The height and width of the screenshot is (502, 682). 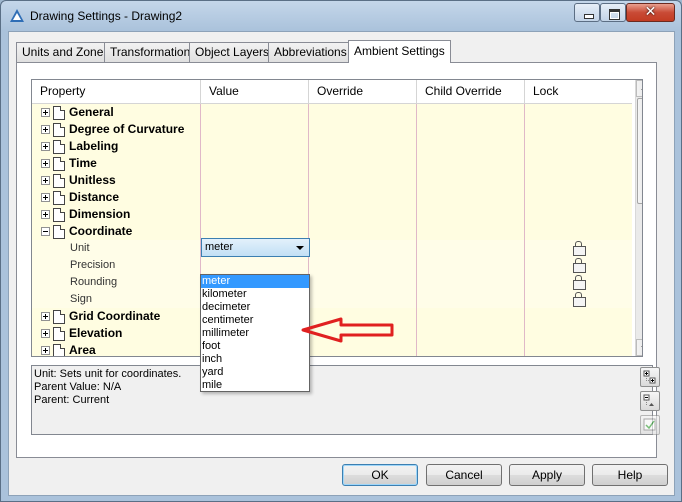 What do you see at coordinates (83, 163) in the screenshot?
I see `category-label: Time` at bounding box center [83, 163].